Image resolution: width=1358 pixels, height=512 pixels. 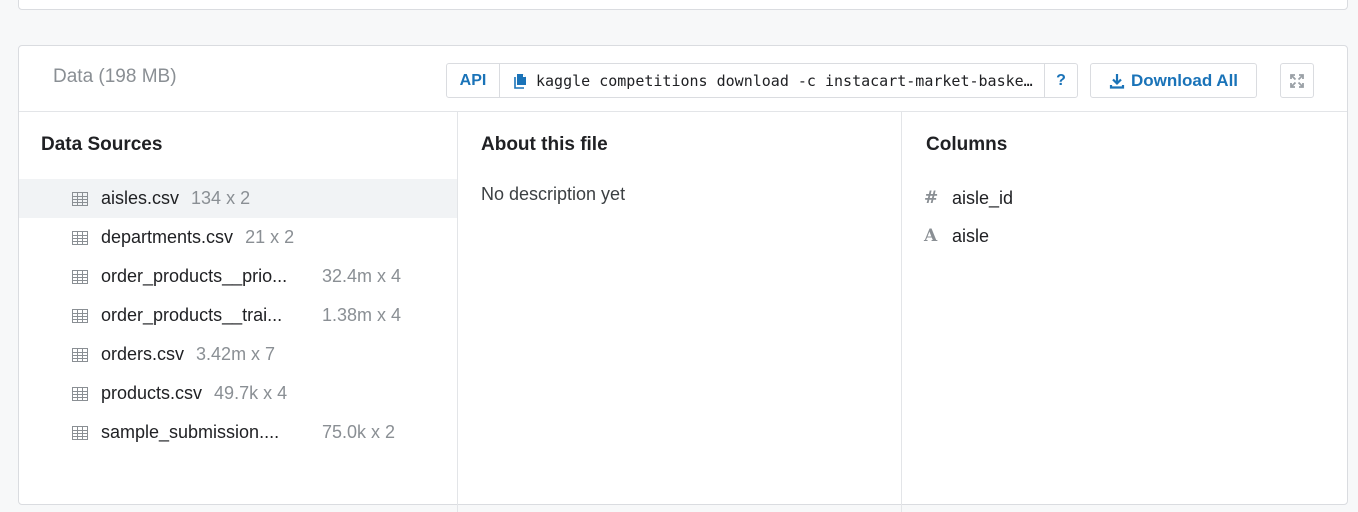 I want to click on file-item: products.csv 49.7k x 4, so click(x=238, y=393).